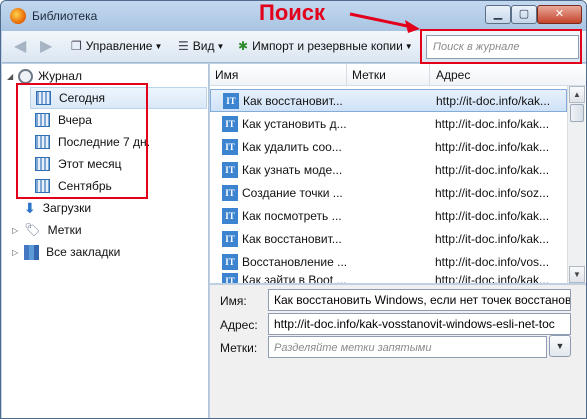 The width and height of the screenshot is (587, 419). What do you see at coordinates (119, 46) in the screenshot?
I see `manage-label: Управление` at bounding box center [119, 46].